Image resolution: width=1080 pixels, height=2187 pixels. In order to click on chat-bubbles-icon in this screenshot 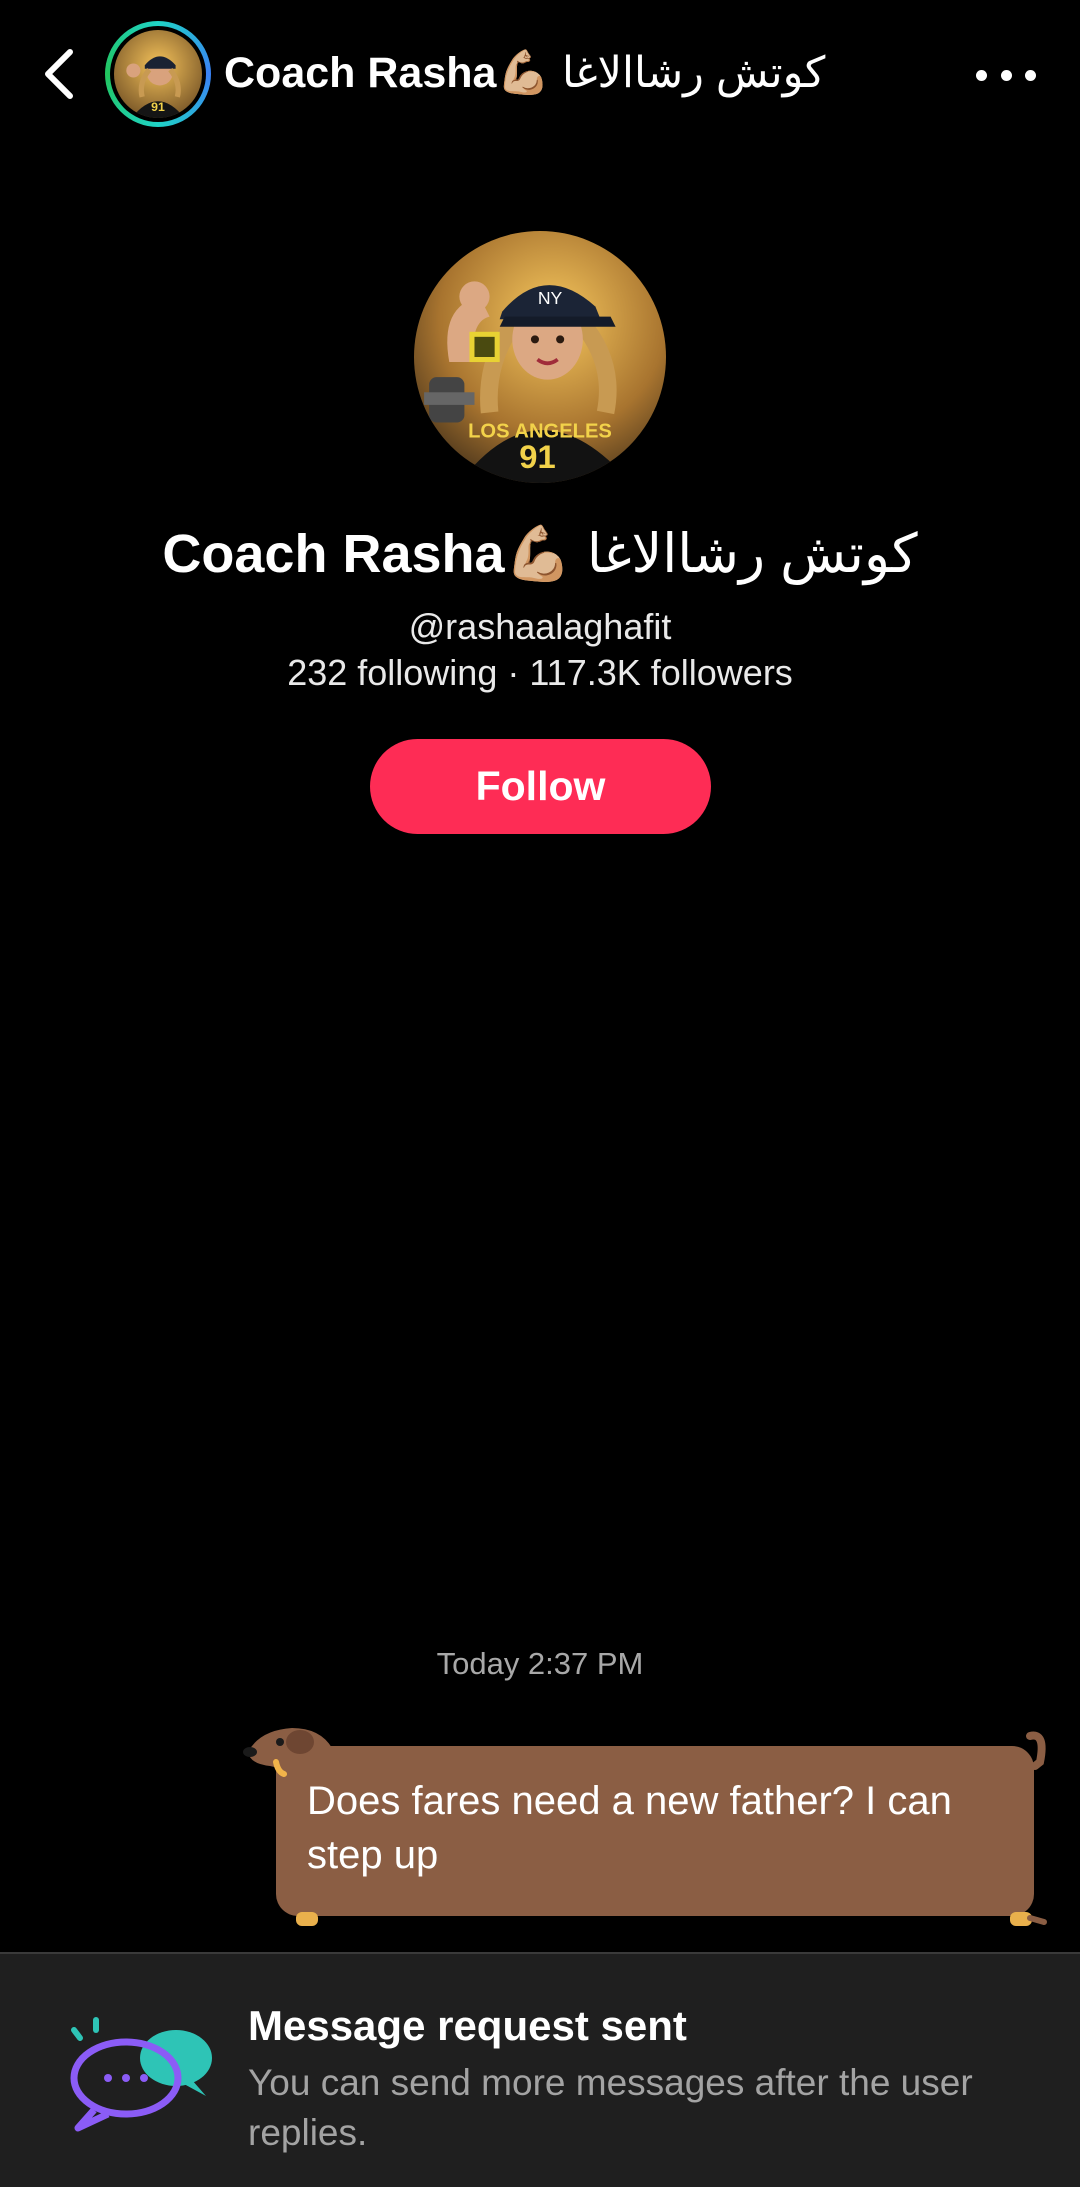, I will do `click(141, 2074)`.